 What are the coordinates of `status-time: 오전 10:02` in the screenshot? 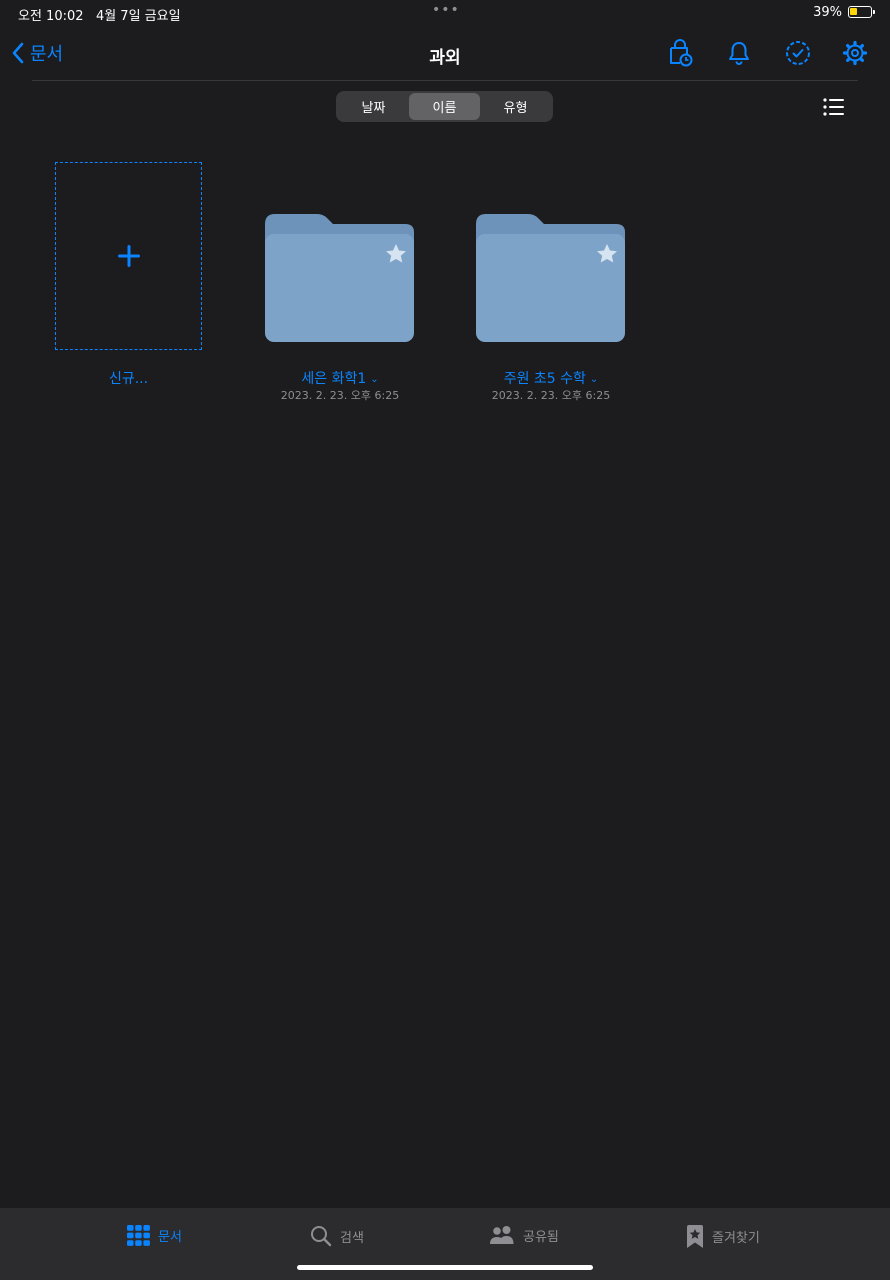 It's located at (51, 16).